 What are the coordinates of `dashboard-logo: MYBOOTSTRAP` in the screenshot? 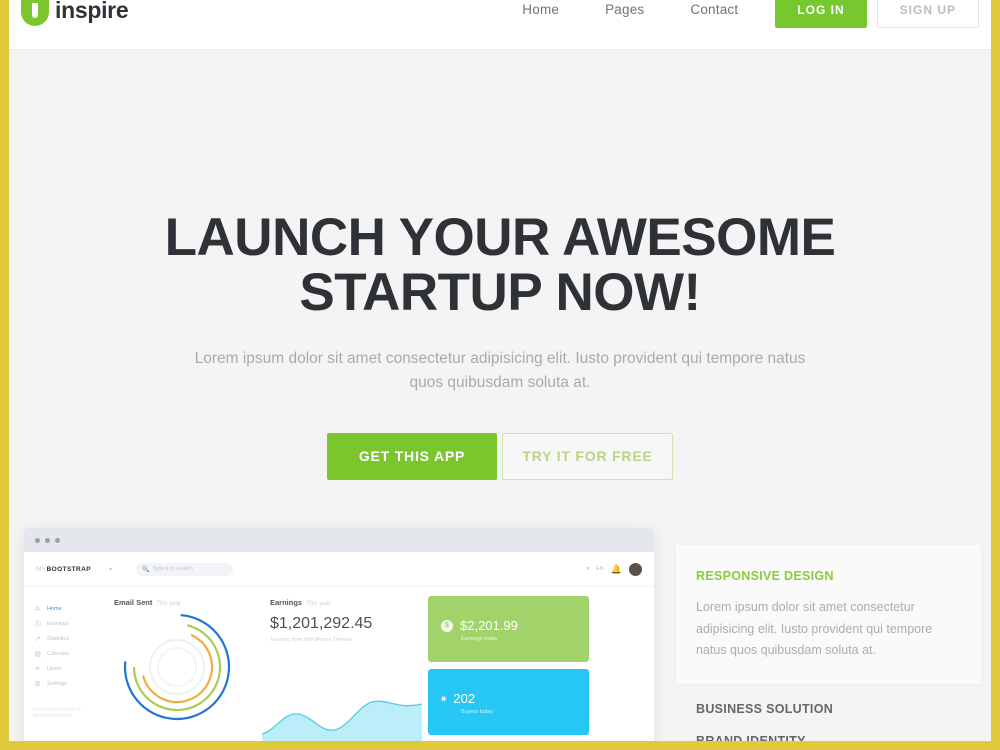 It's located at (63, 569).